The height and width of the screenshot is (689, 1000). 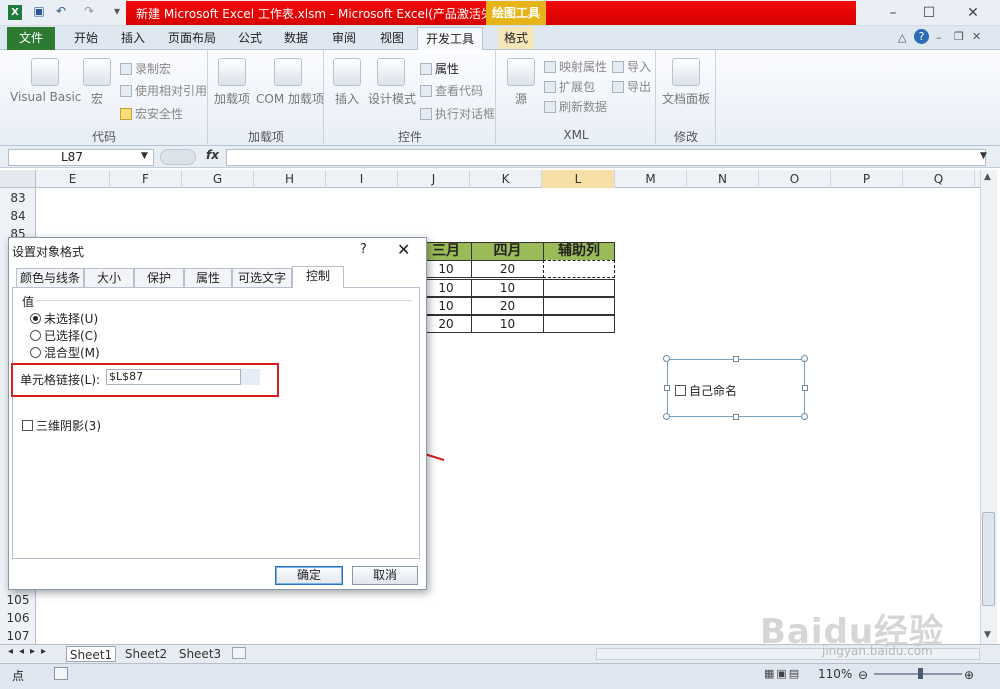 What do you see at coordinates (18, 618) in the screenshot?
I see `row-header: 106` at bounding box center [18, 618].